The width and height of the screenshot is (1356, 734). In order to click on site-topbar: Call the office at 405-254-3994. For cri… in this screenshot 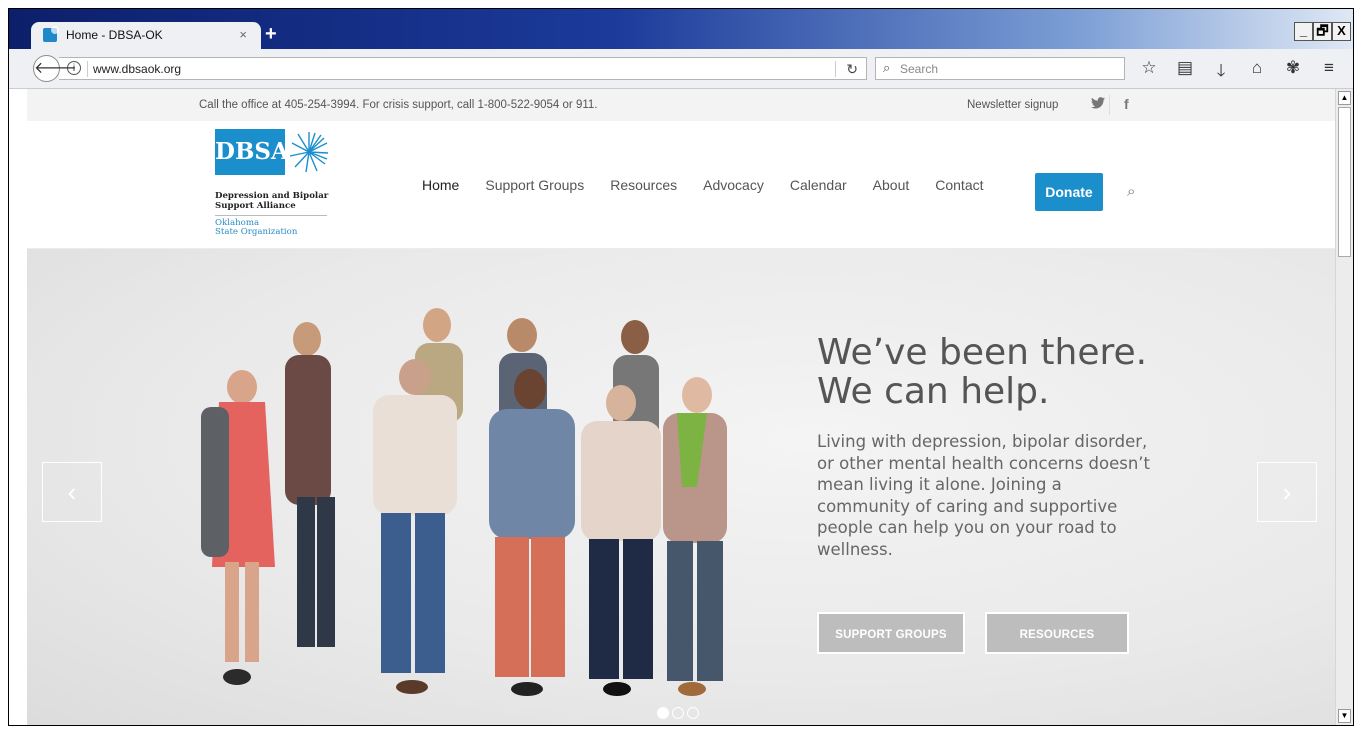, I will do `click(681, 105)`.